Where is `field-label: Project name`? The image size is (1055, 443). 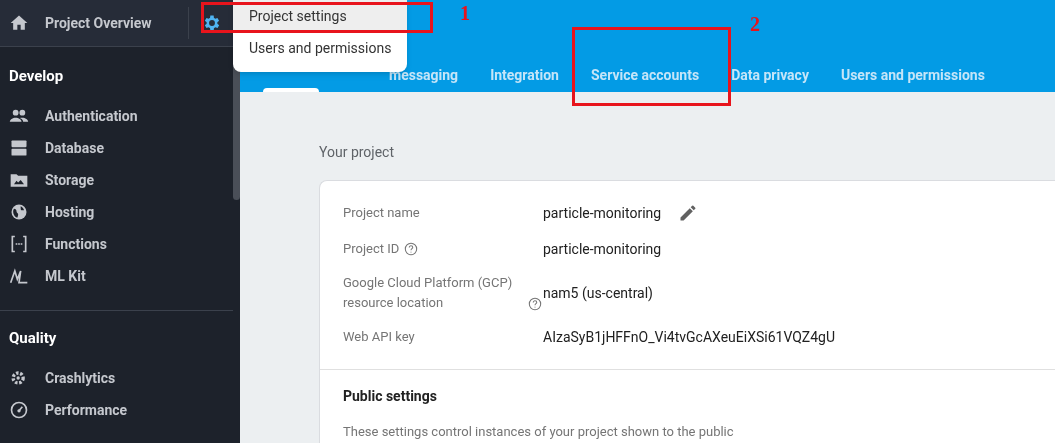
field-label: Project name is located at coordinates (381, 213).